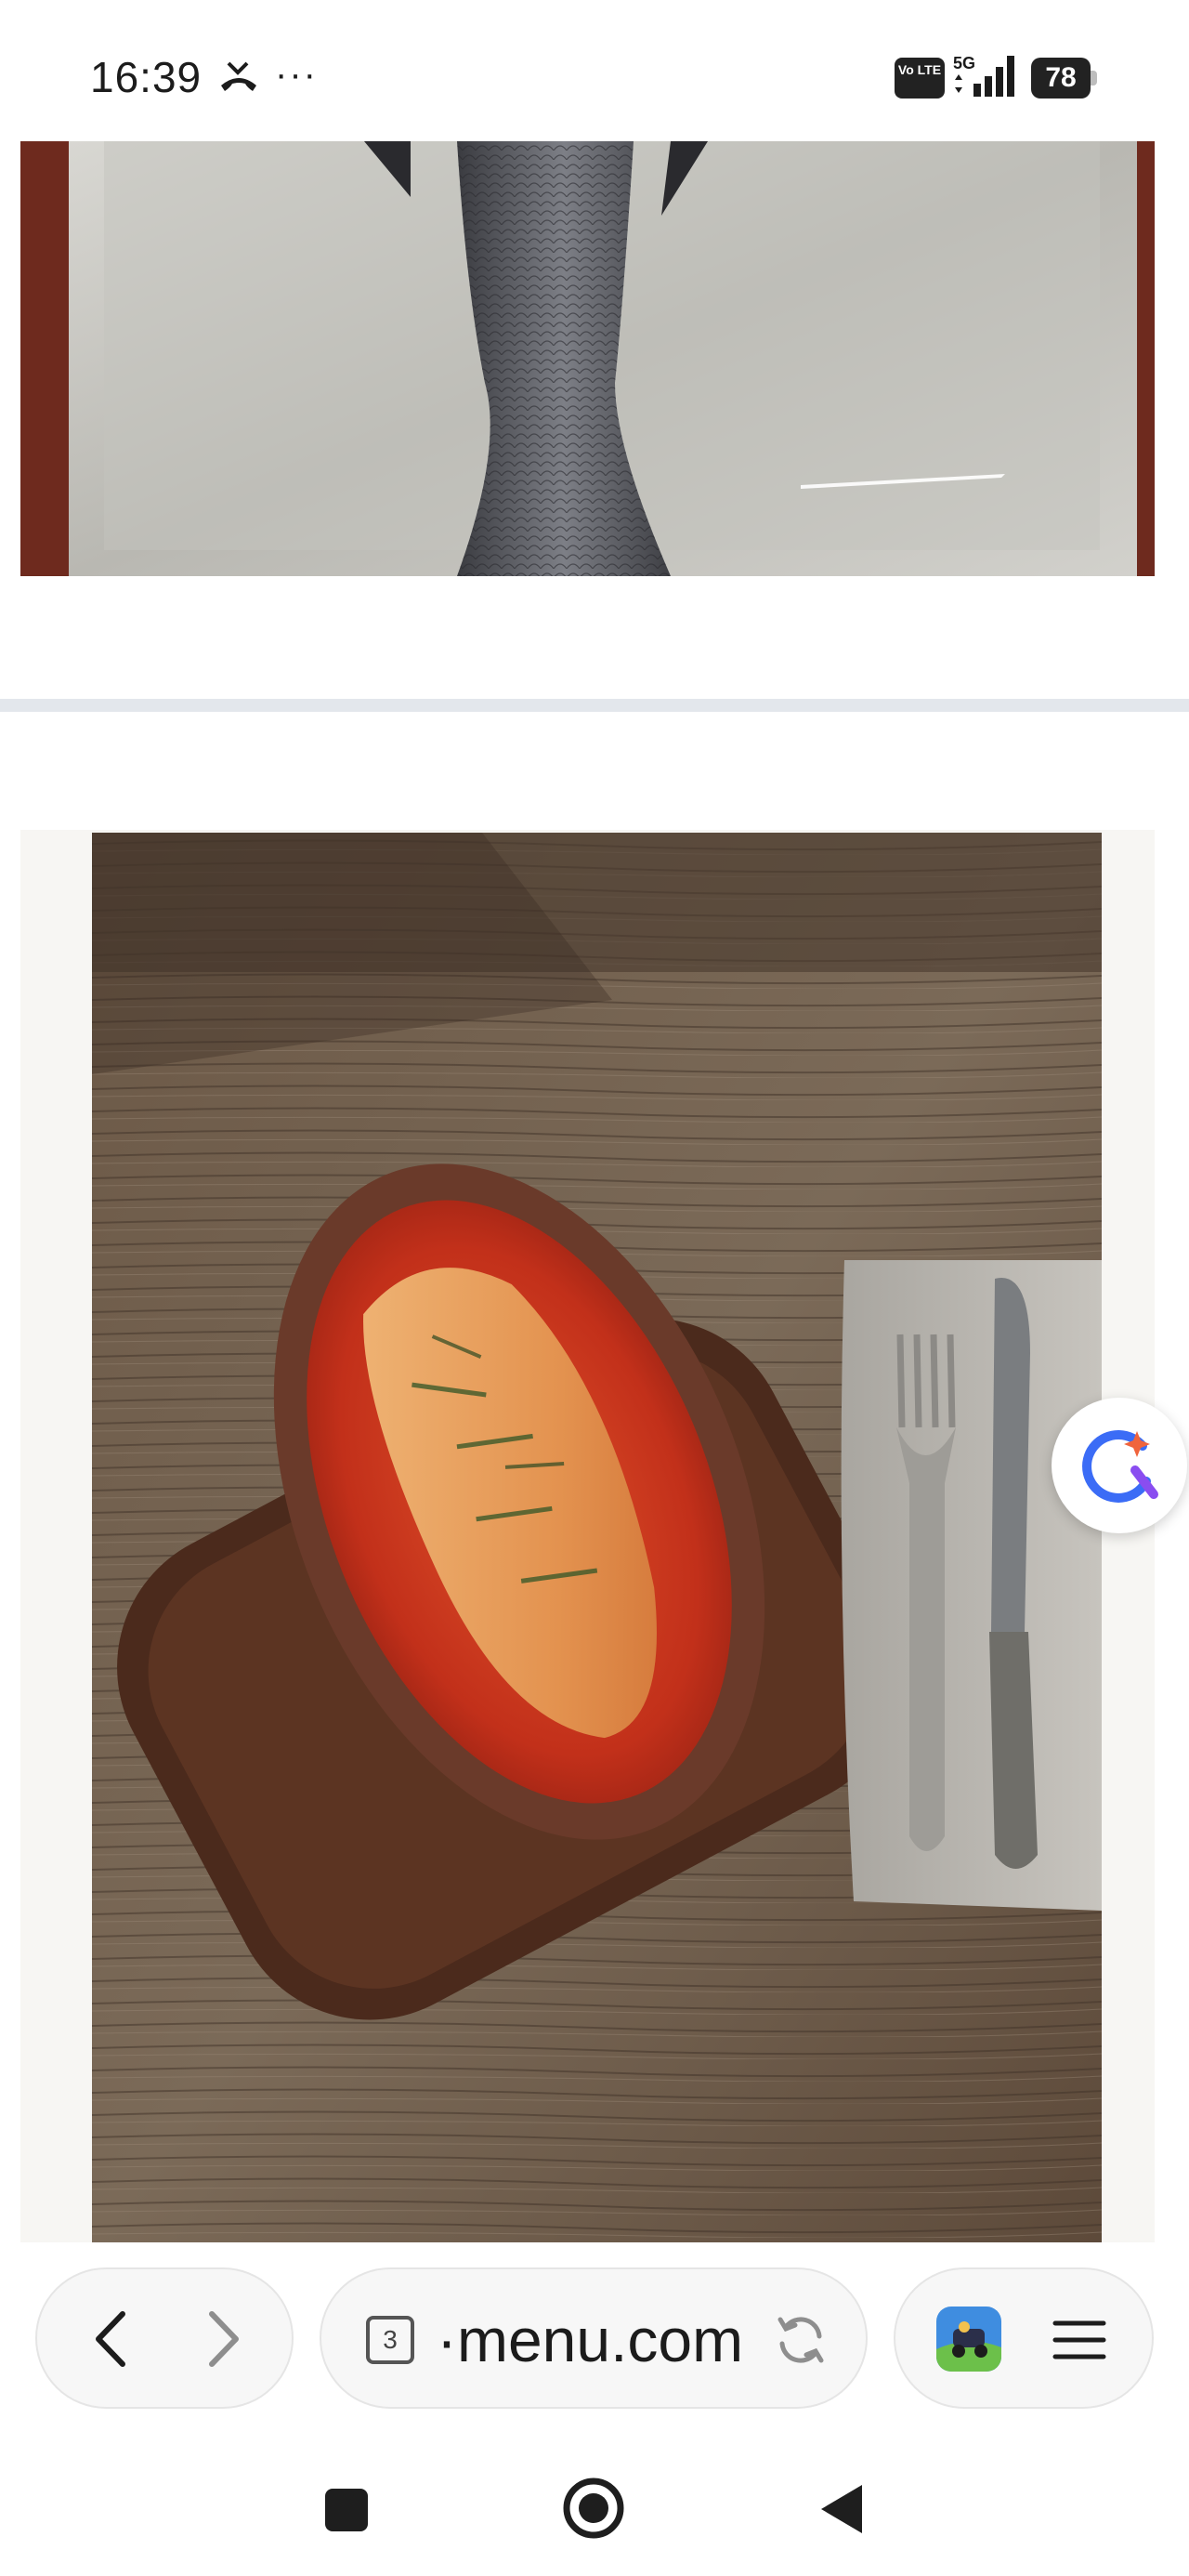 The image size is (1189, 2576). What do you see at coordinates (1024, 2338) in the screenshot?
I see `menu-group` at bounding box center [1024, 2338].